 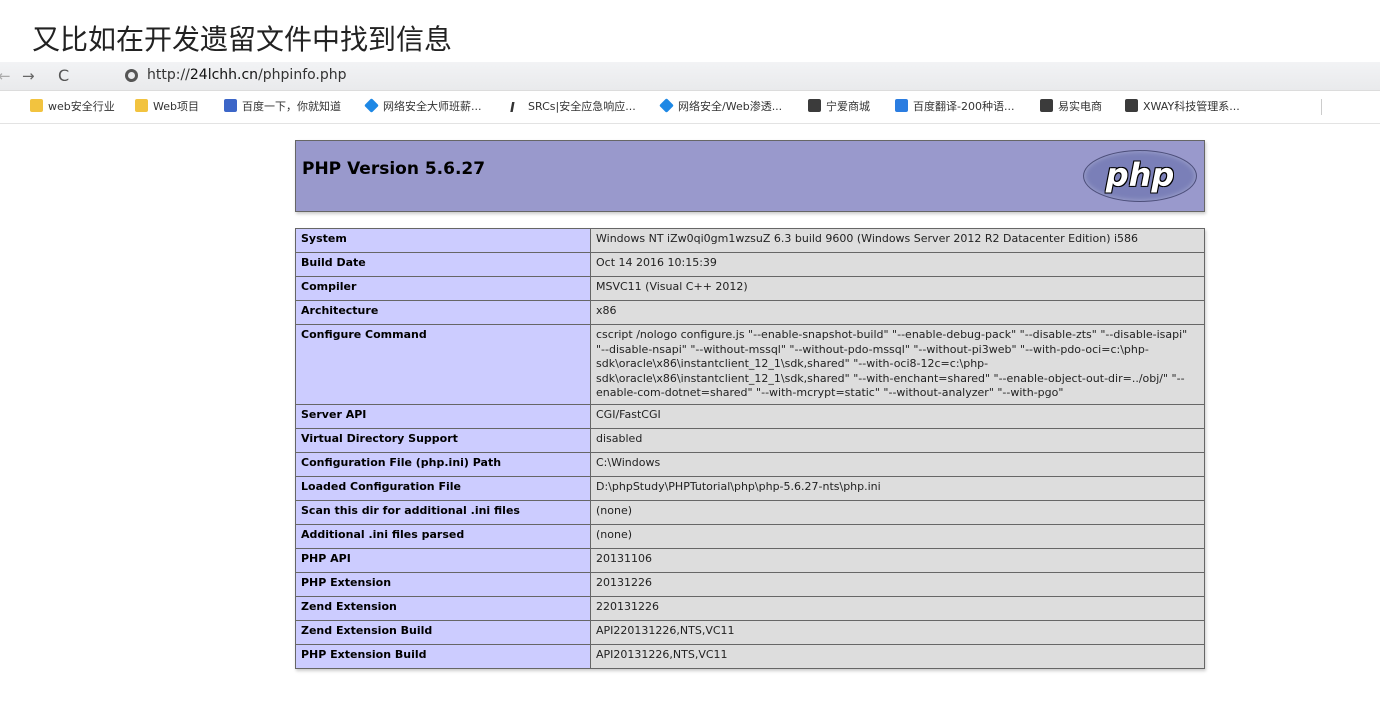 I want to click on row-value: 220131226, so click(x=897, y=608).